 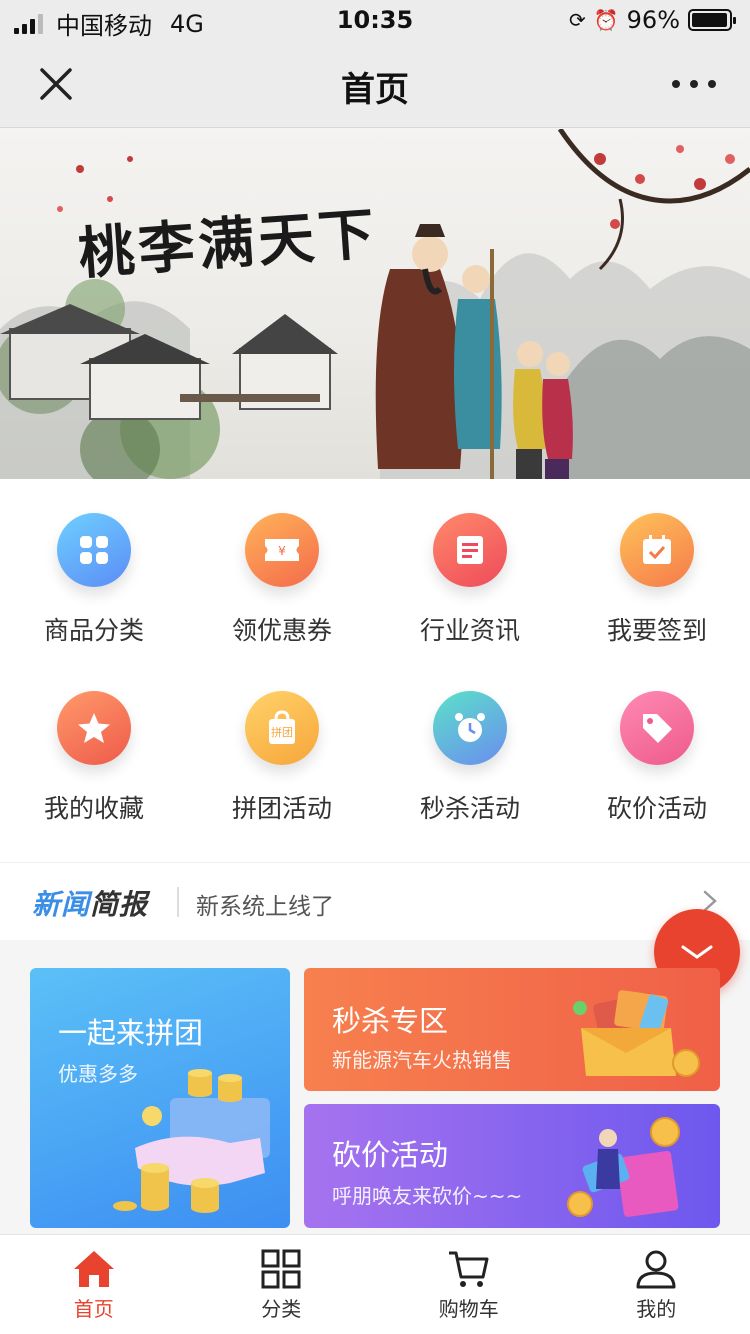 I want to click on grid-item: 秒杀活动, so click(x=470, y=758).